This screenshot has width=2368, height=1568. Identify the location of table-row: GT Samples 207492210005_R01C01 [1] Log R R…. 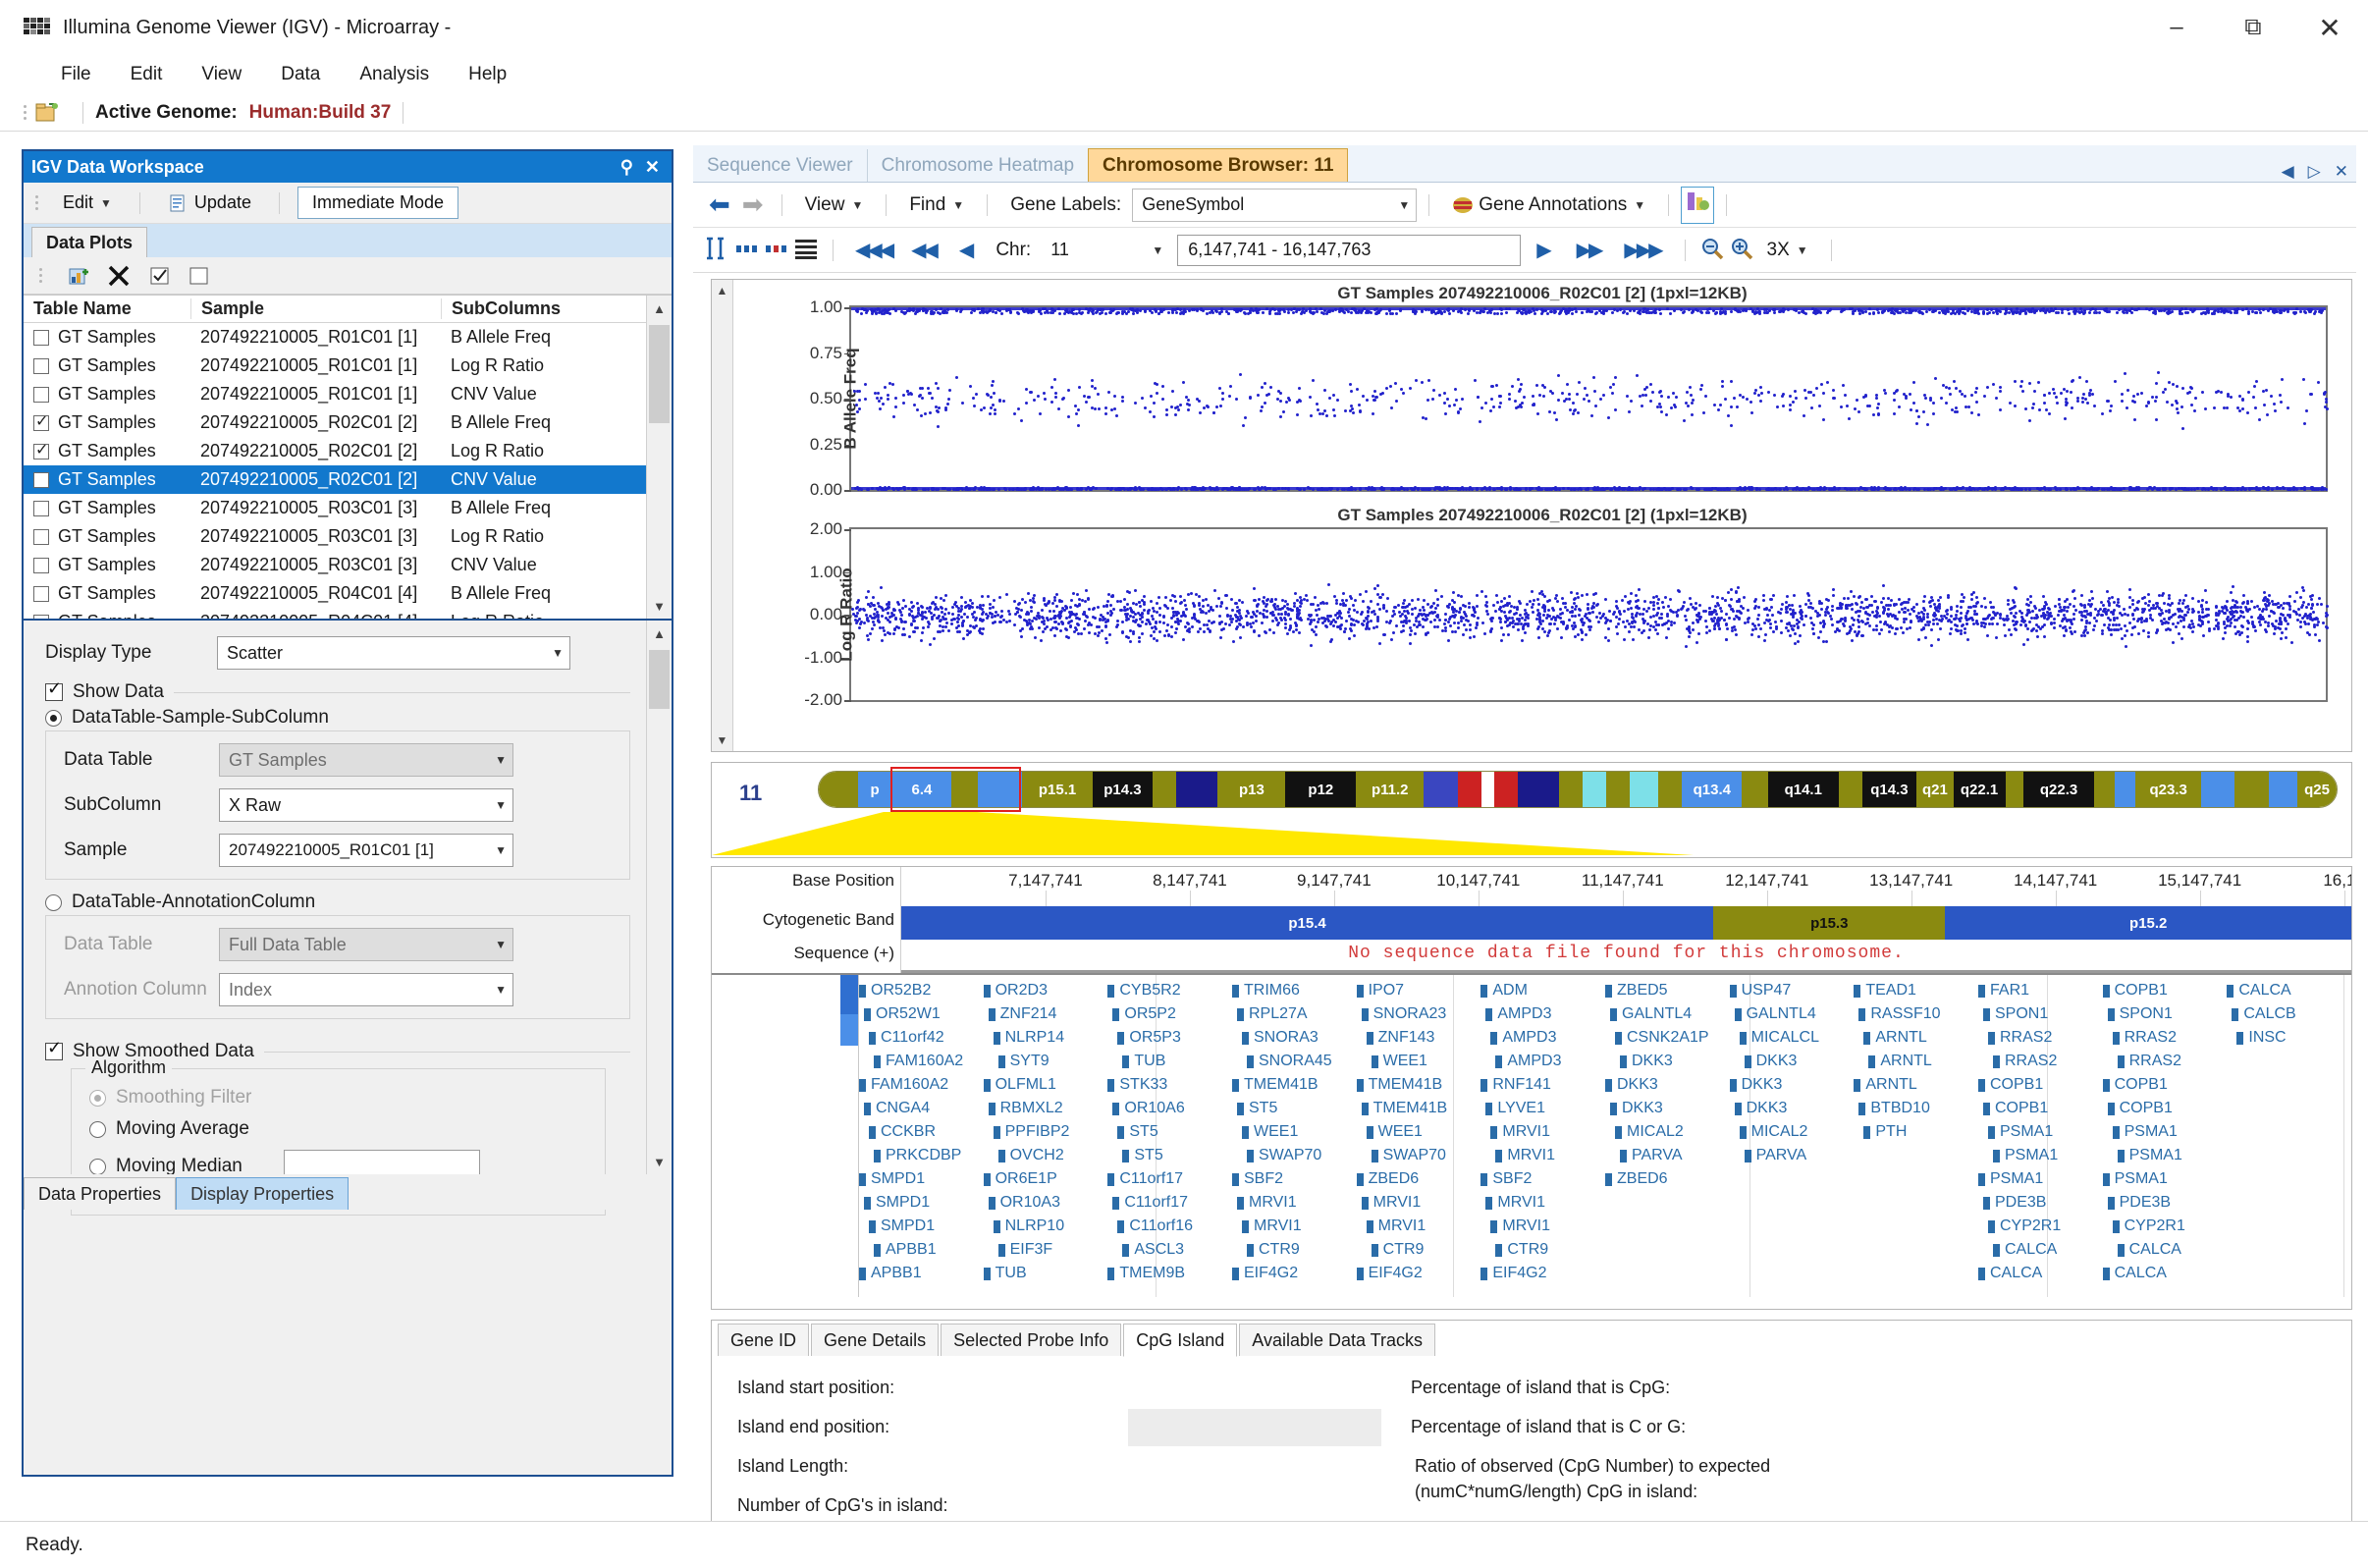
(335, 365).